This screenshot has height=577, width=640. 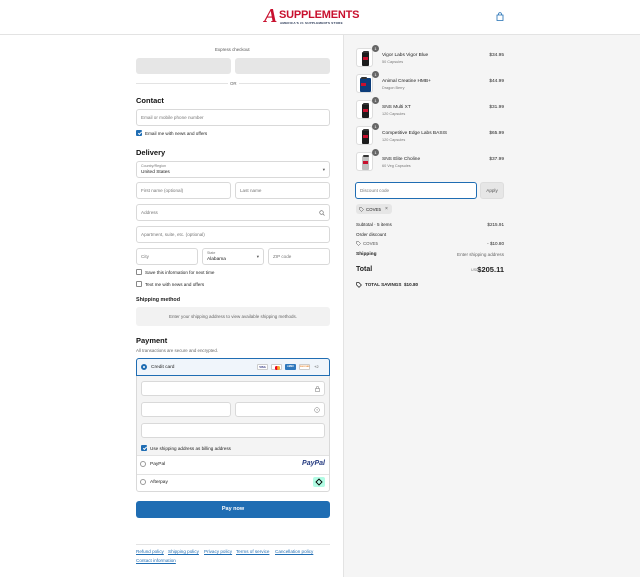 I want to click on apply-label: Apply, so click(x=492, y=190).